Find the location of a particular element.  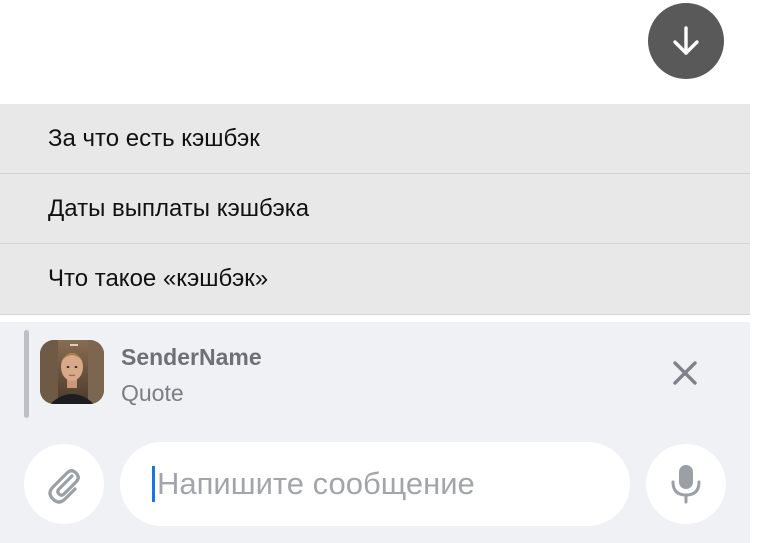

sender-avatar is located at coordinates (72, 372).